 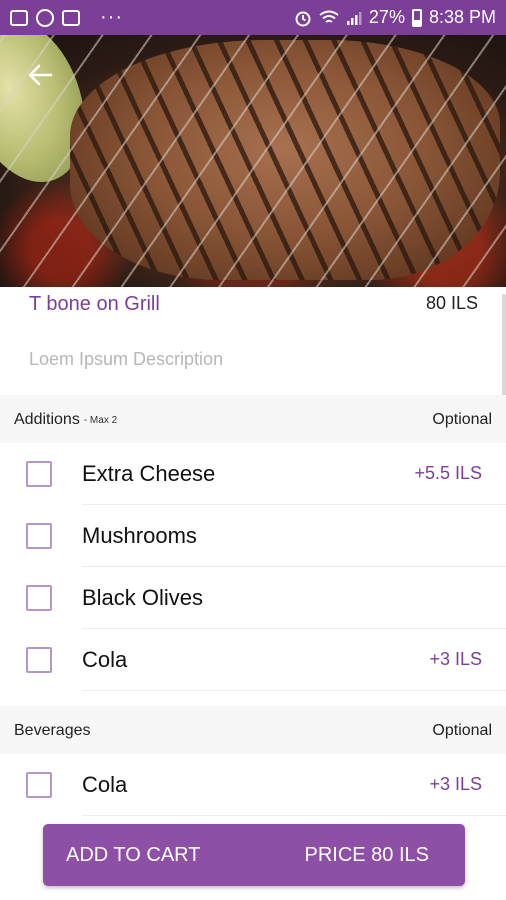 I want to click on mail-icon, so click(x=71, y=17).